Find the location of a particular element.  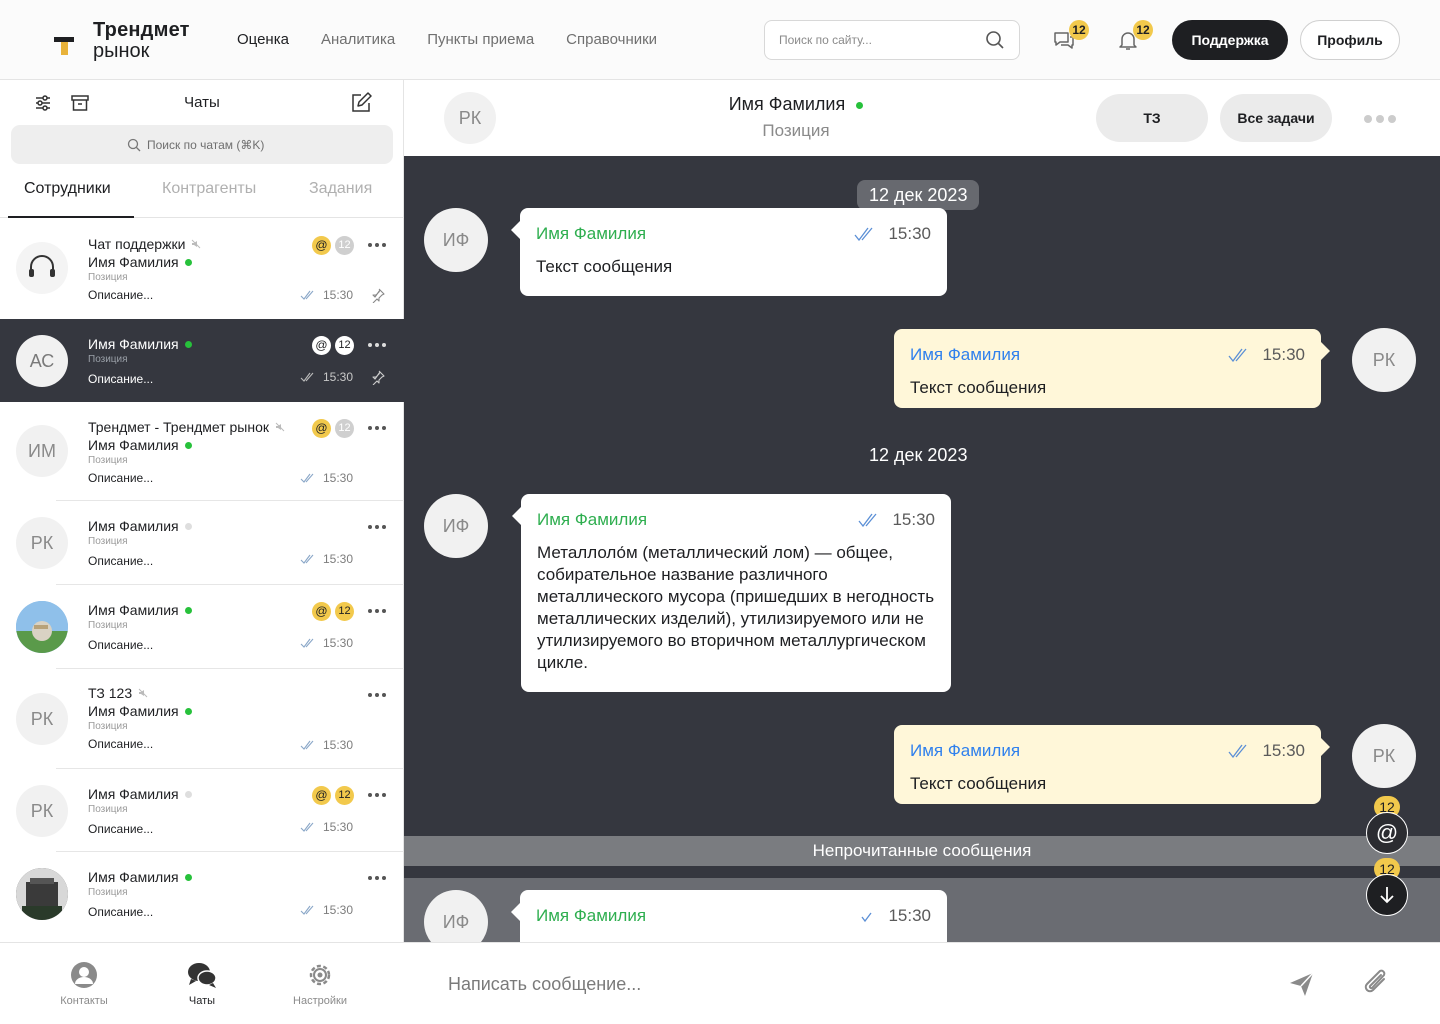

tab-tasks: Задания is located at coordinates (340, 189).